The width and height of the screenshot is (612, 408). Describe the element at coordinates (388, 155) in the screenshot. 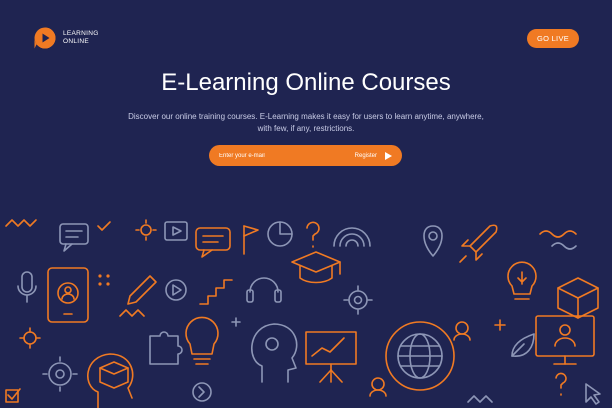

I see `play-icon` at that location.